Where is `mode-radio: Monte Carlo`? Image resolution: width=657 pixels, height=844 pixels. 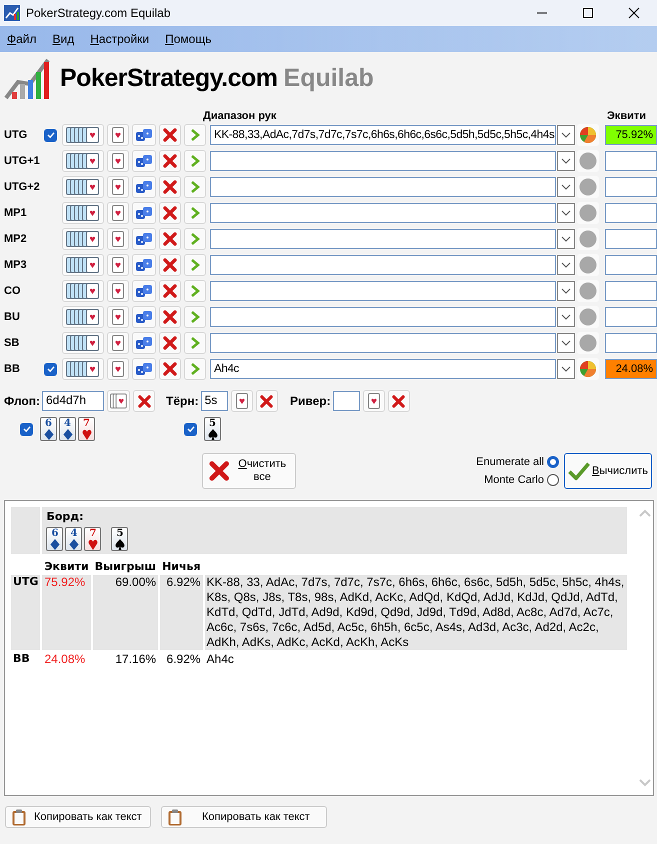
mode-radio: Monte Carlo is located at coordinates (521, 480).